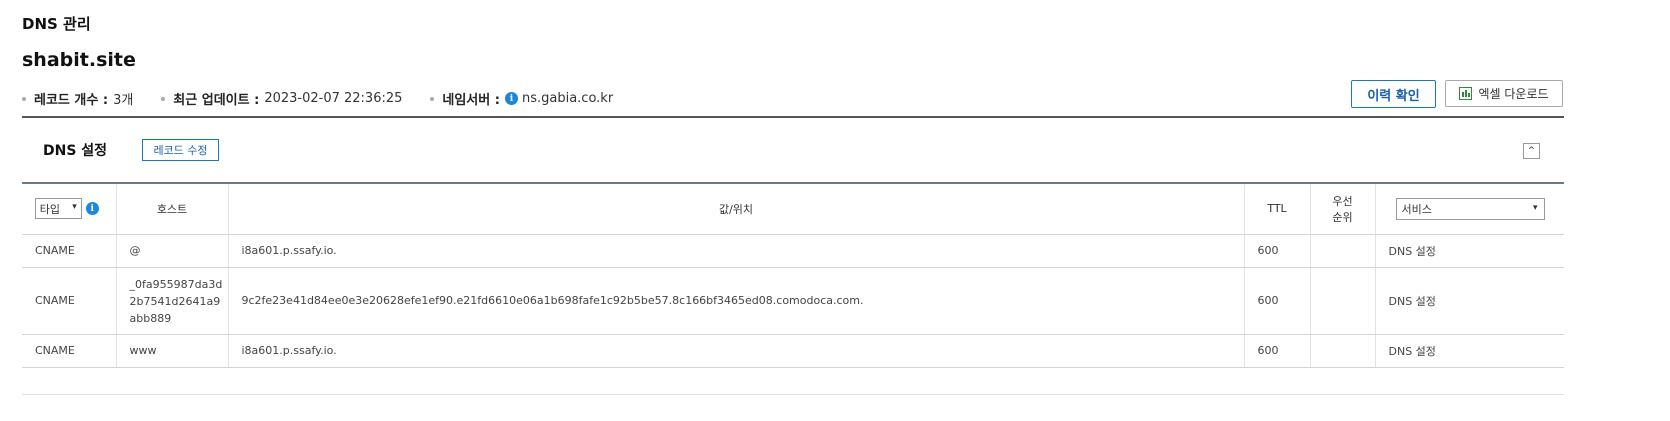  I want to click on nameserver-label: 네임서버 :, so click(471, 100).